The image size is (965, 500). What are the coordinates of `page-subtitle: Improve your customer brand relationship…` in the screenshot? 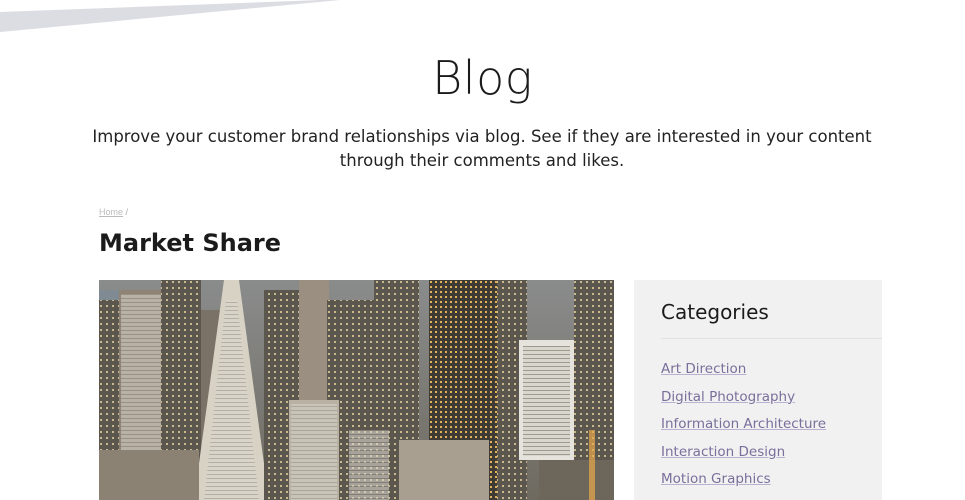 It's located at (482, 148).